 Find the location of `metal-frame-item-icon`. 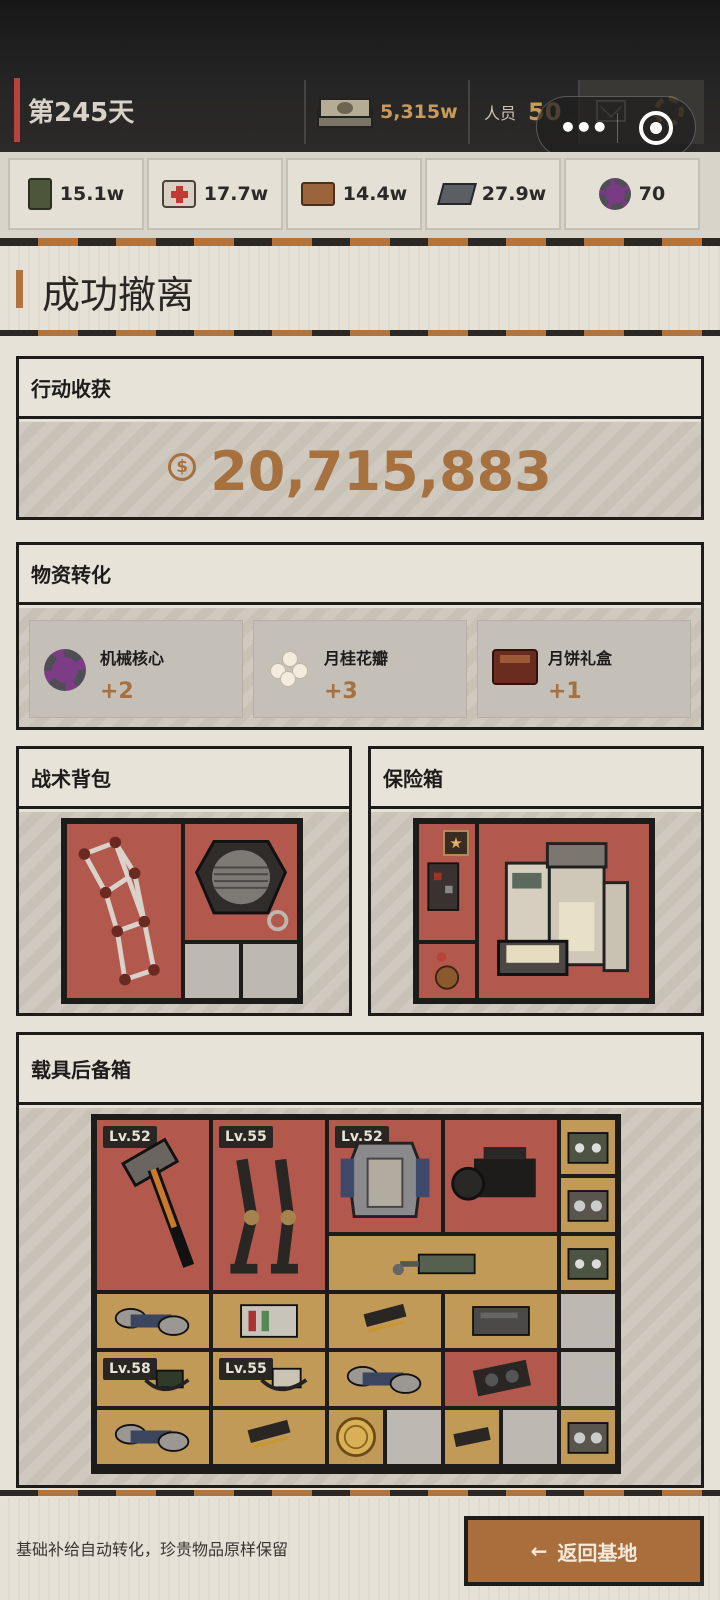

metal-frame-item-icon is located at coordinates (119, 911).